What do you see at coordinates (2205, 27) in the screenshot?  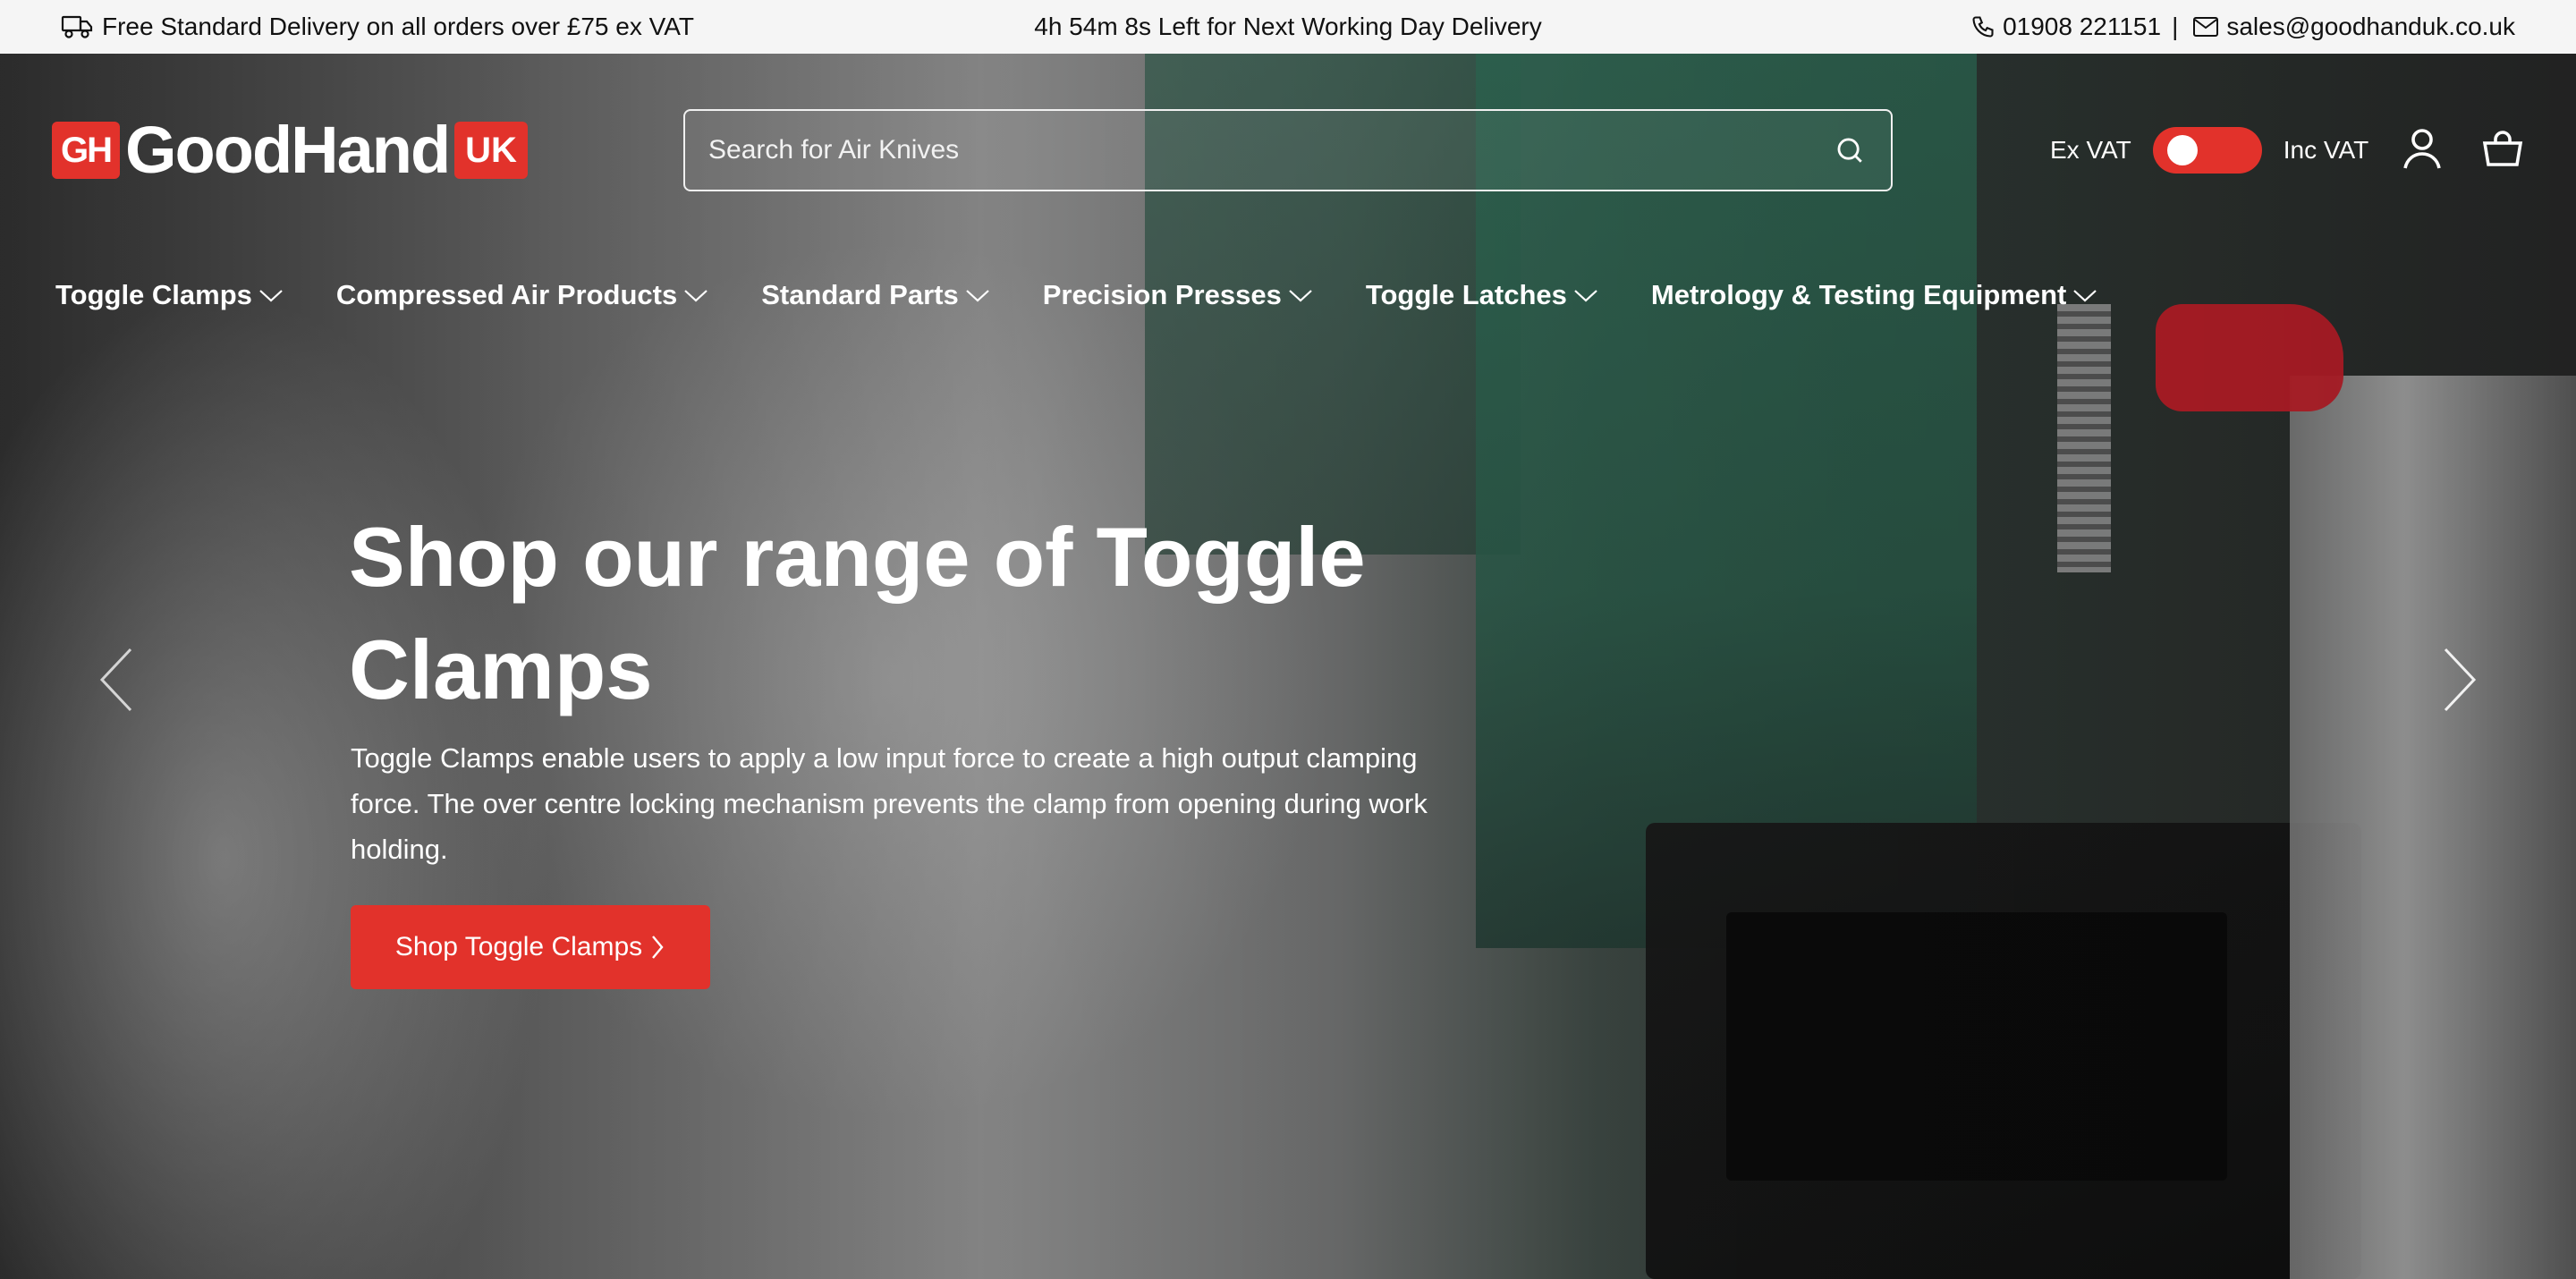 I see `mail-icon` at bounding box center [2205, 27].